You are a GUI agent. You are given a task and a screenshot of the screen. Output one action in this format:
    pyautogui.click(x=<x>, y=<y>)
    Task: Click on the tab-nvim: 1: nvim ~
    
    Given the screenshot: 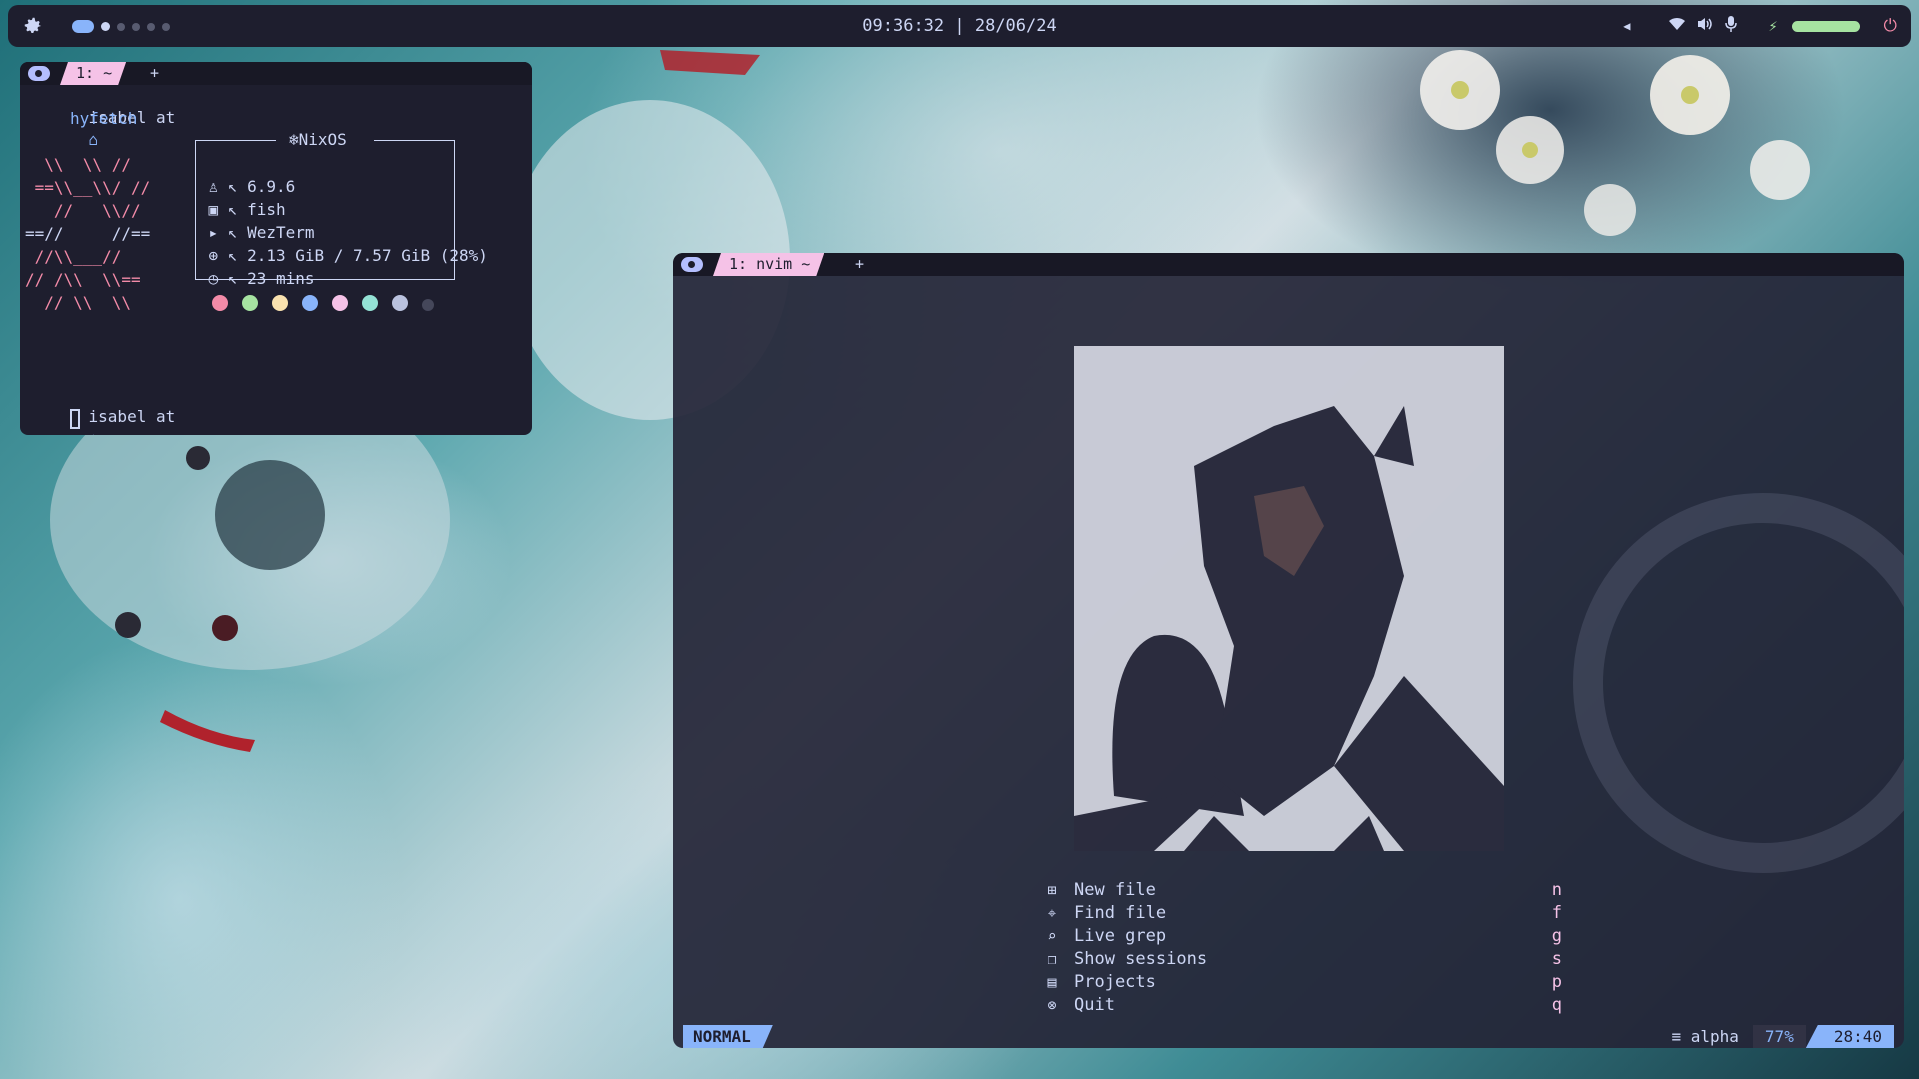 What is the action you would take?
    pyautogui.click(x=768, y=264)
    